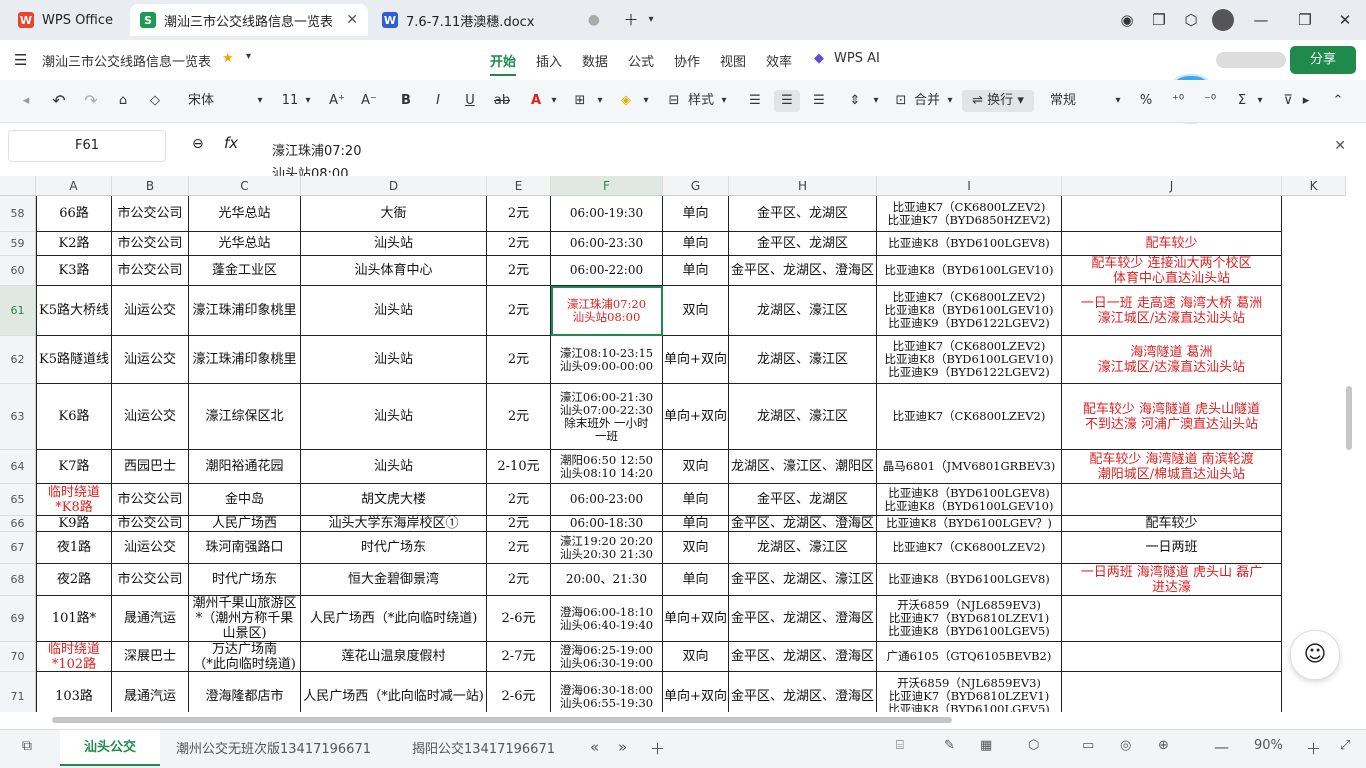  Describe the element at coordinates (245, 692) in the screenshot. I see `table-cell: 澄海隆都店市` at that location.